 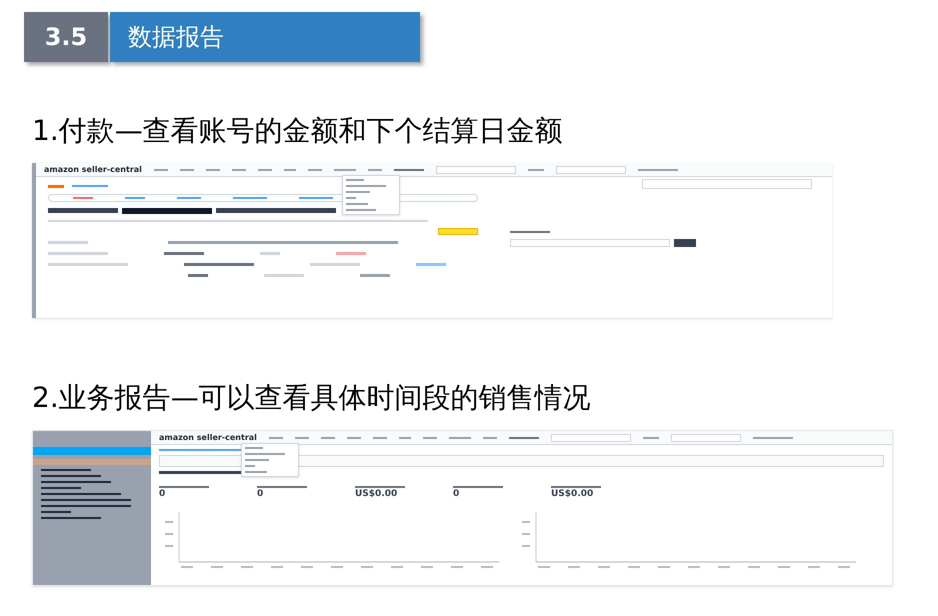 I want to click on section-title: 数据报告, so click(x=265, y=37).